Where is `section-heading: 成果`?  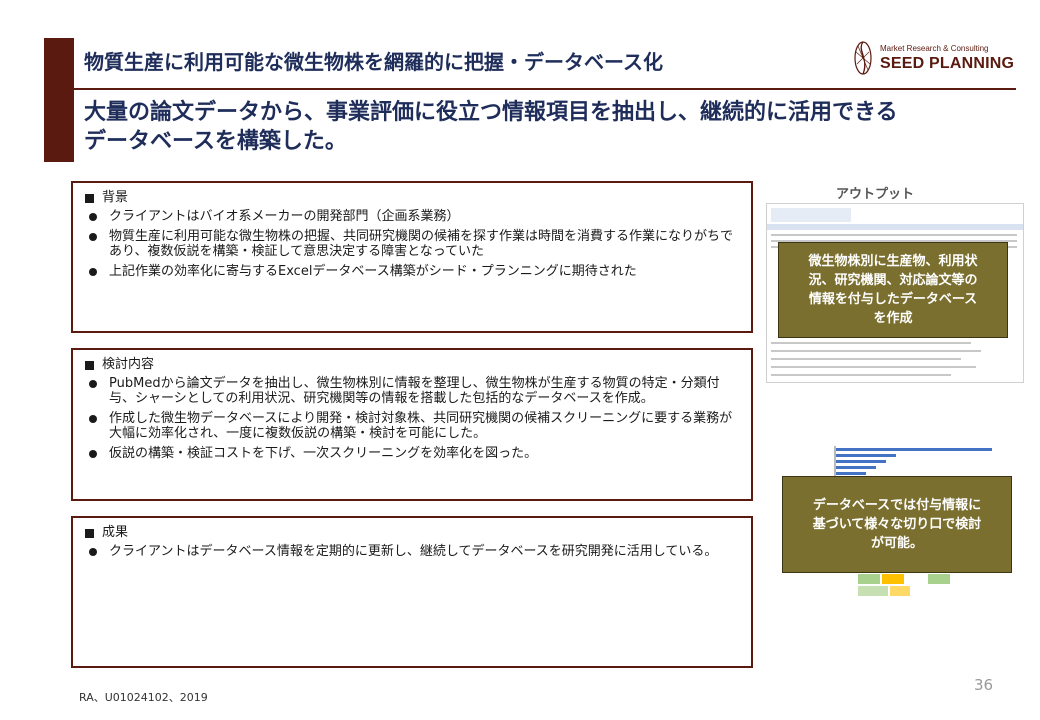
section-heading: 成果 is located at coordinates (115, 532).